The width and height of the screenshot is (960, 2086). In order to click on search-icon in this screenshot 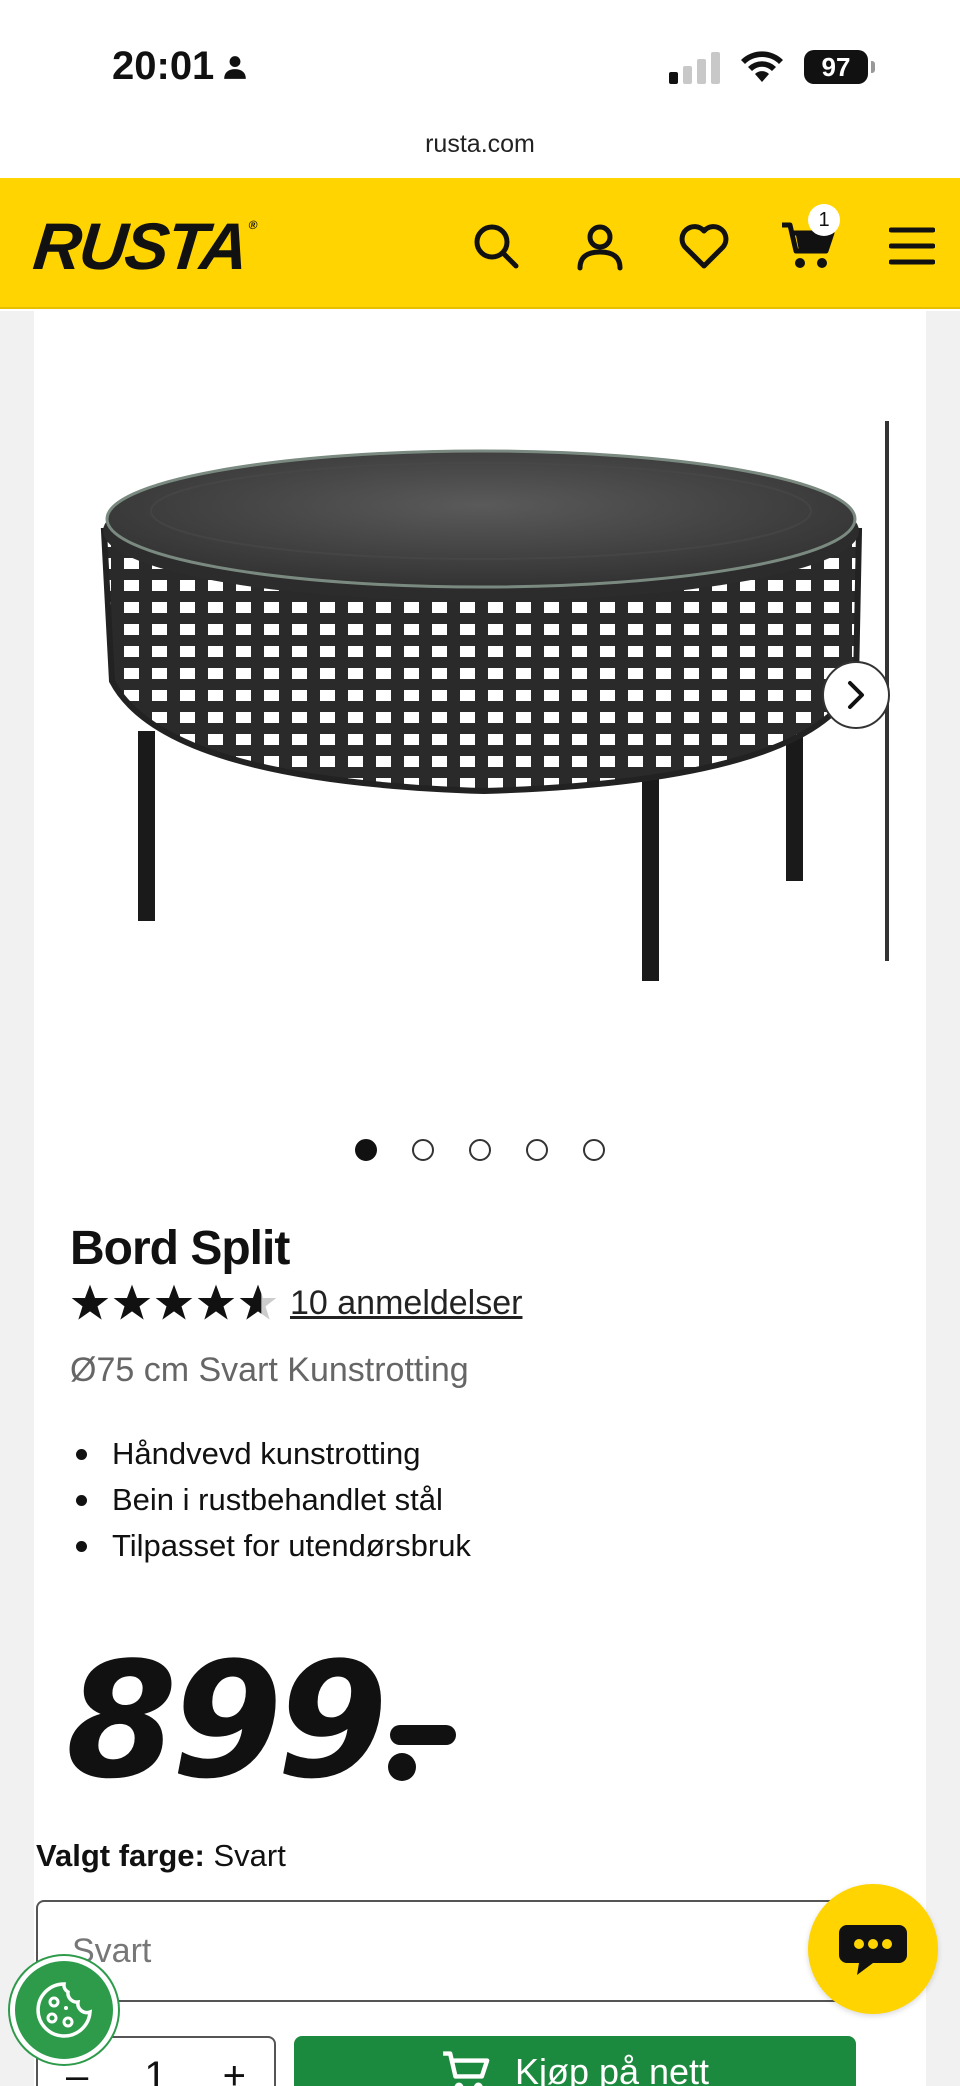, I will do `click(496, 246)`.